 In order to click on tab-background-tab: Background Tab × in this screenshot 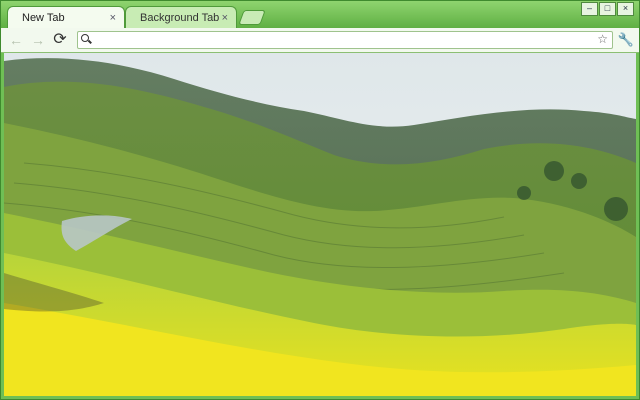, I will do `click(181, 17)`.